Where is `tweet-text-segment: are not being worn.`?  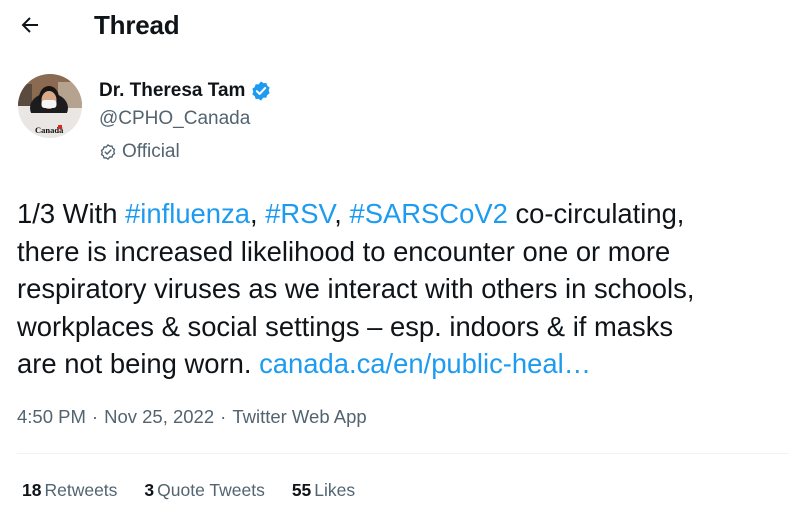
tweet-text-segment: are not being worn. is located at coordinates (138, 363).